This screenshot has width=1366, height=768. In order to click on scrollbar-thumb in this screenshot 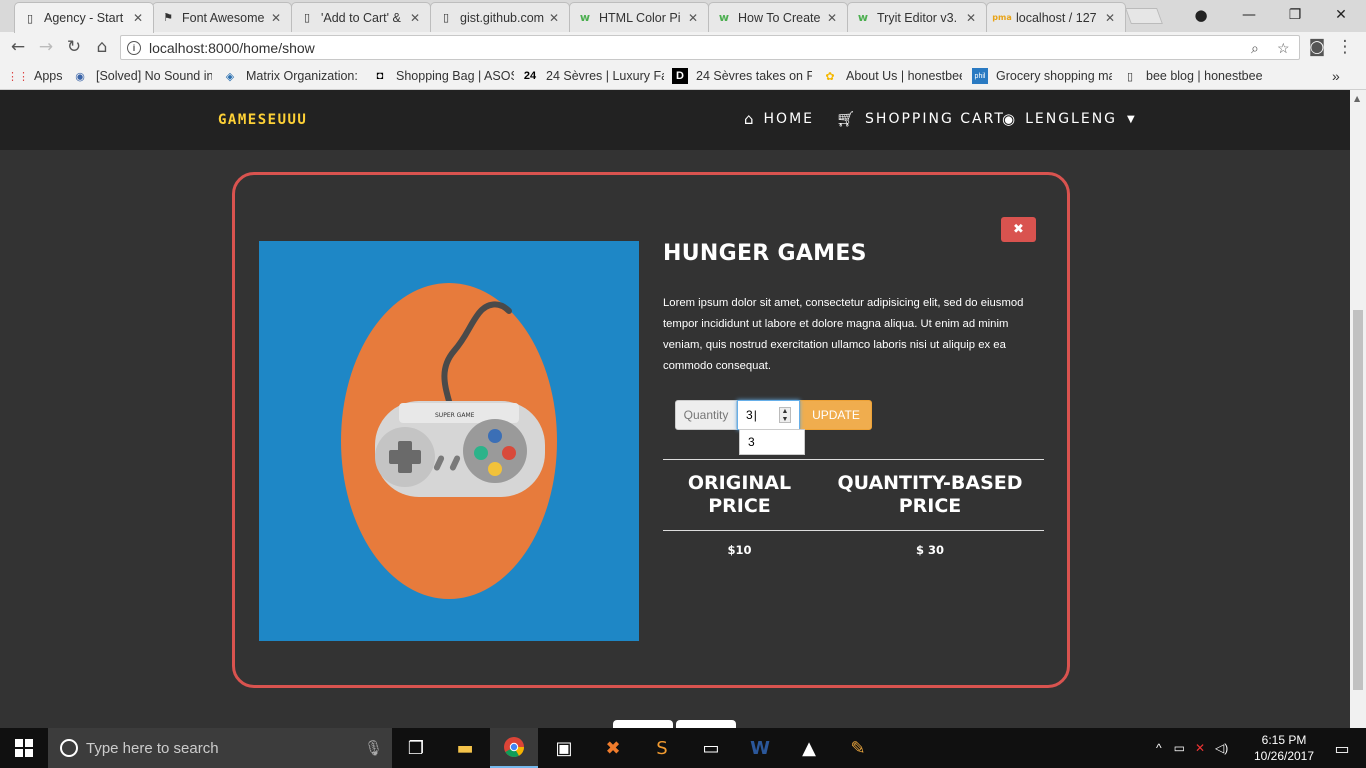, I will do `click(1358, 500)`.